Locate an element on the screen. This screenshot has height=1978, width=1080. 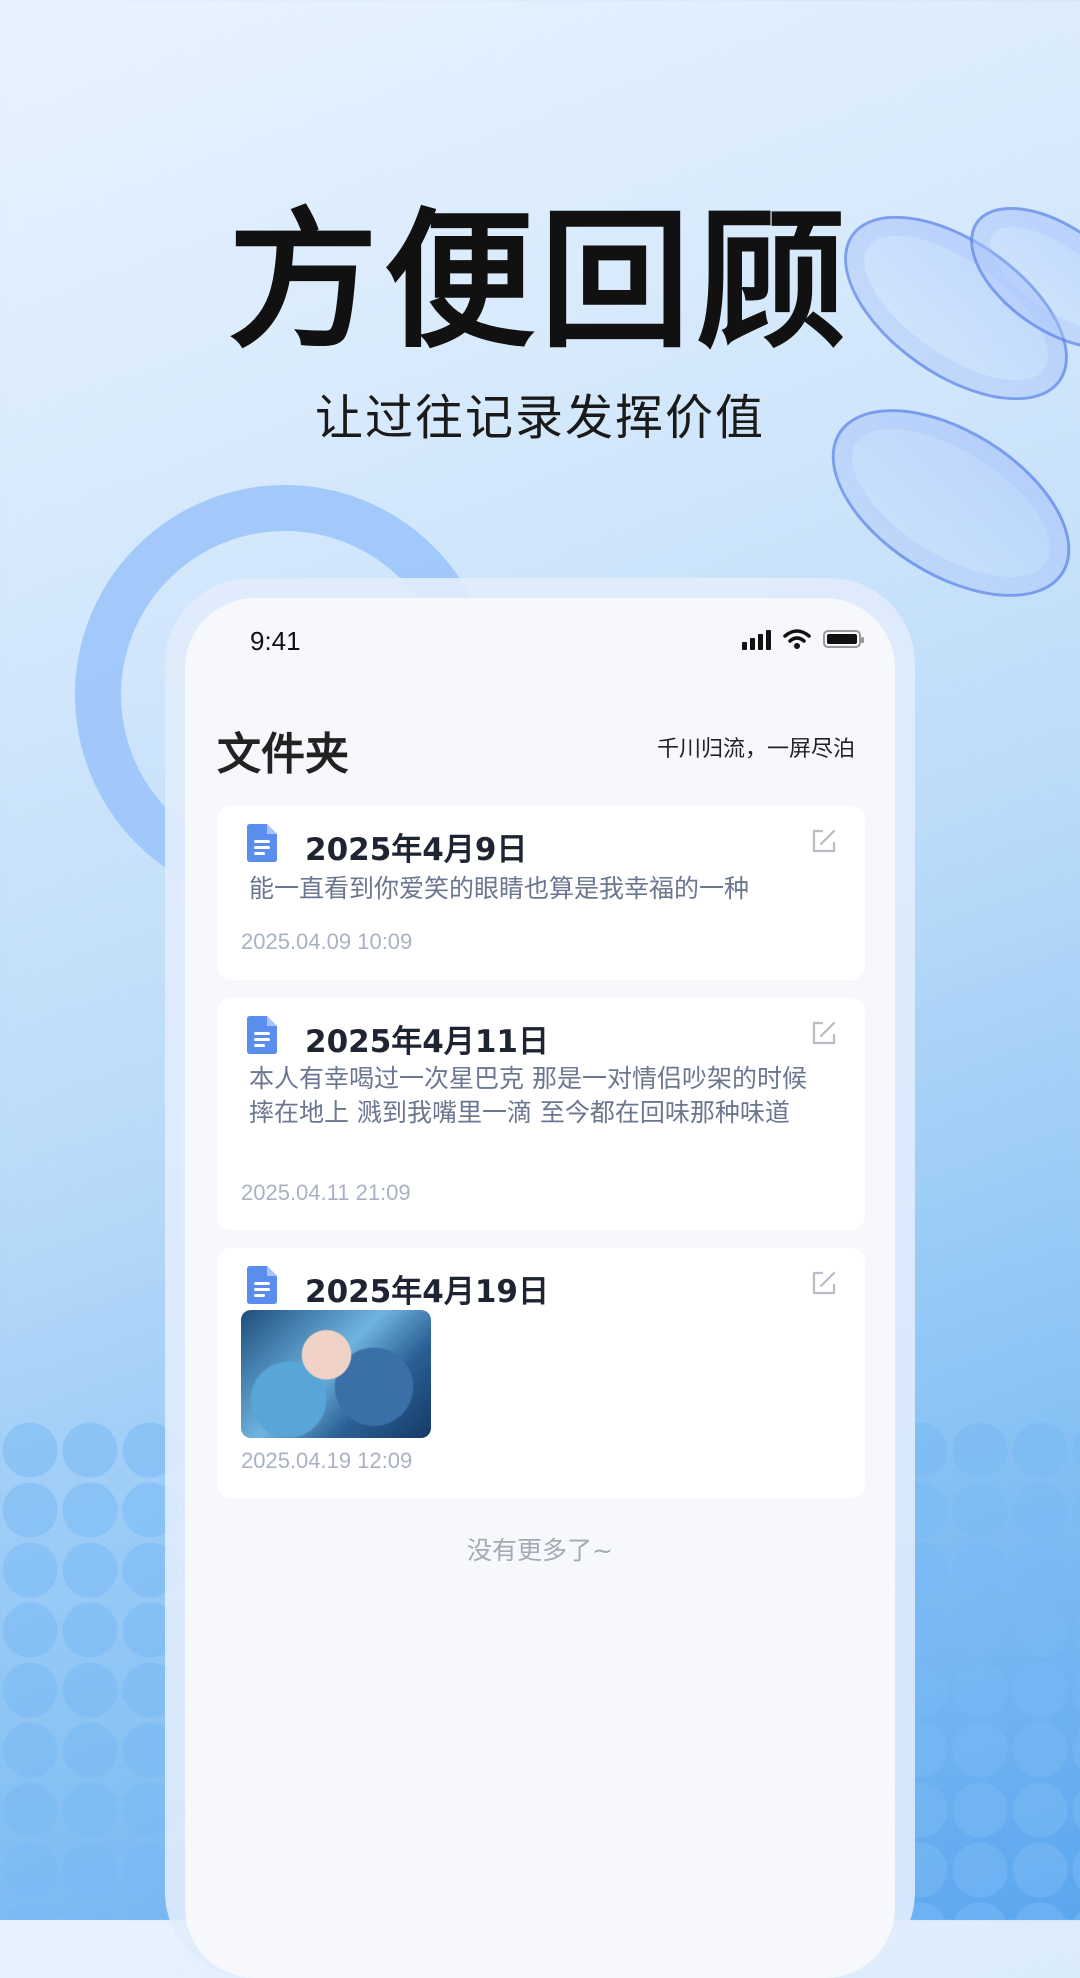
page-slogan: 千川归流，一屏尽泊 is located at coordinates (755, 749).